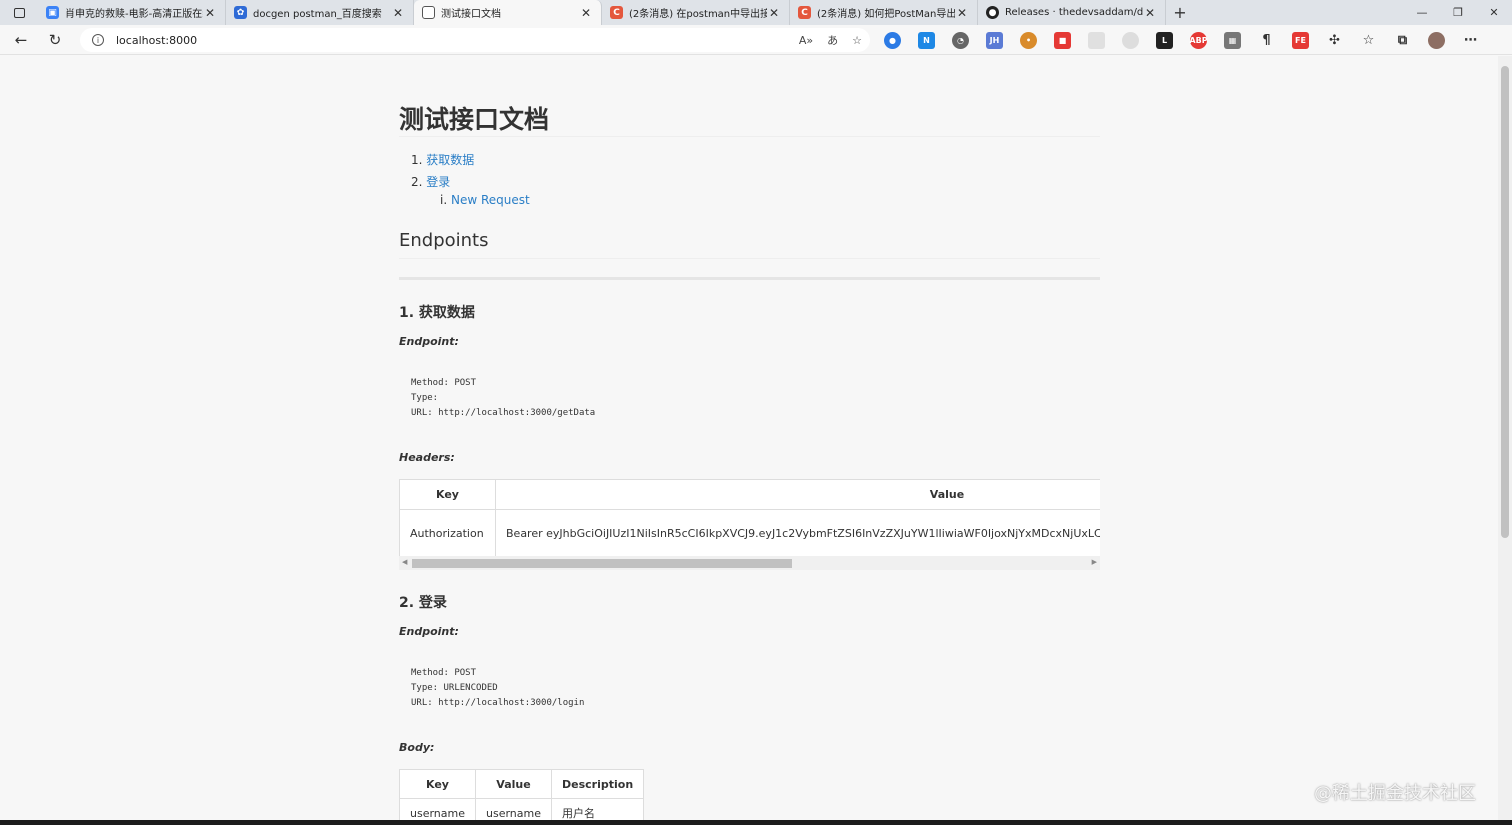  I want to click on extension-shield-icon: ●, so click(892, 40).